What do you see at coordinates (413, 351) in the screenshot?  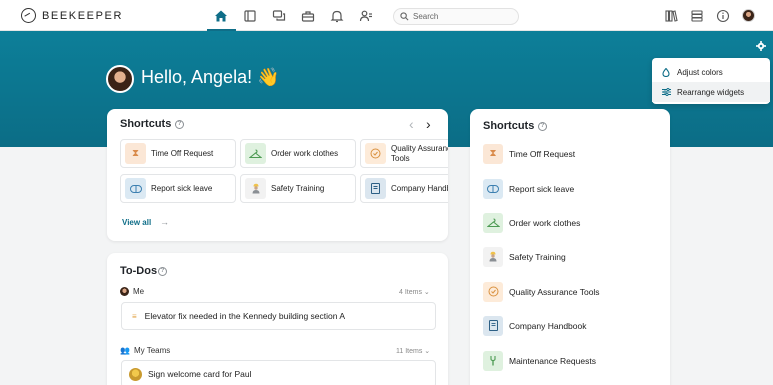 I see `todo-group-count: 11 Items ⌄` at bounding box center [413, 351].